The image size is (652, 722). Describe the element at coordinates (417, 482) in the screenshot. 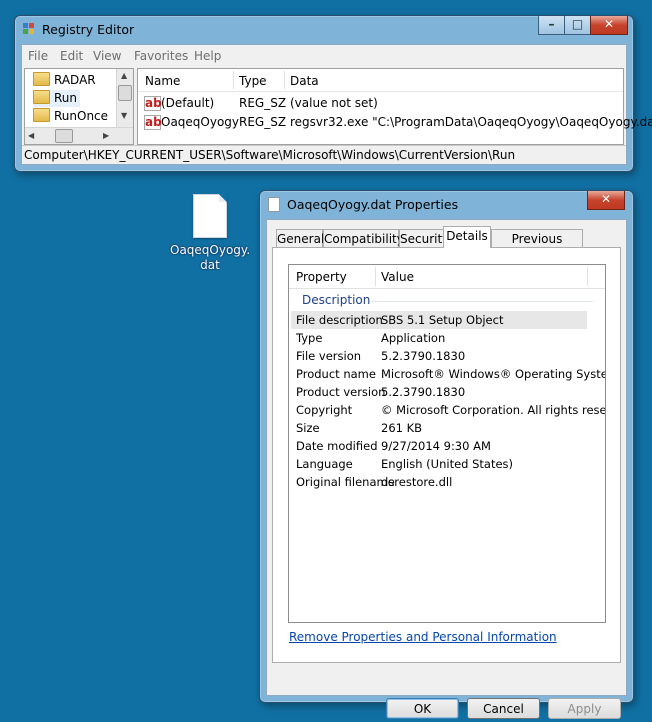

I see `property-value: dsrestore.dll` at that location.